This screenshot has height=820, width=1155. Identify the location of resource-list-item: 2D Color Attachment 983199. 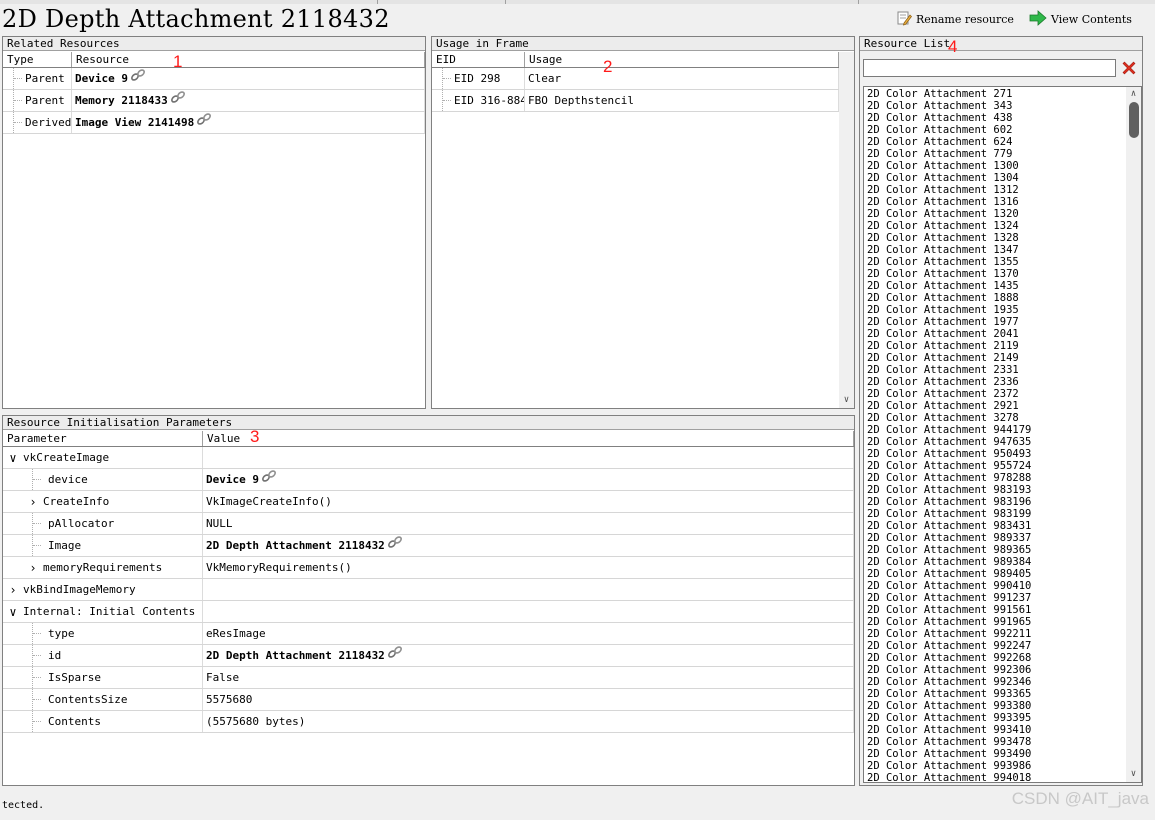
(995, 514).